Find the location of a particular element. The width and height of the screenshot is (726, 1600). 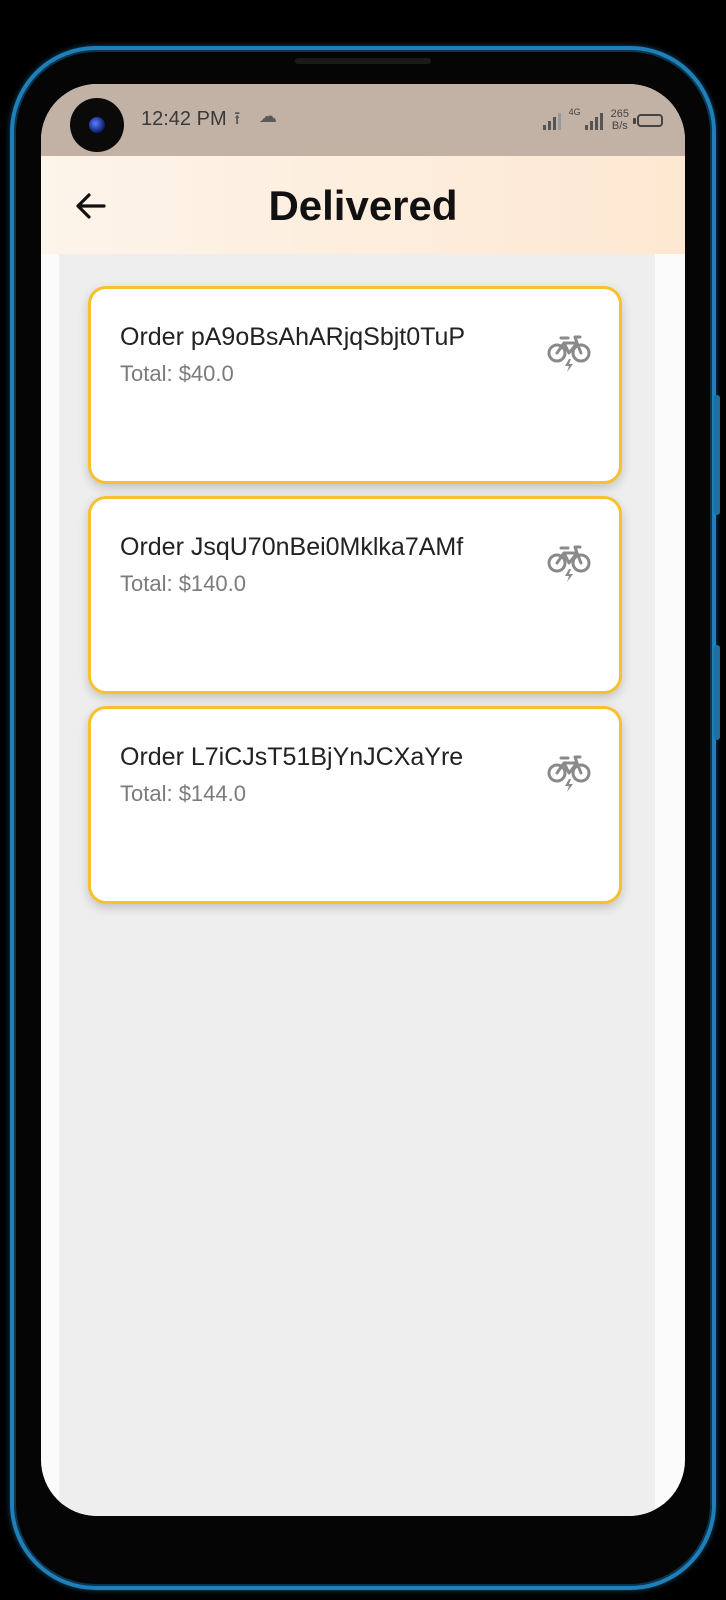

front-camera is located at coordinates (97, 125).